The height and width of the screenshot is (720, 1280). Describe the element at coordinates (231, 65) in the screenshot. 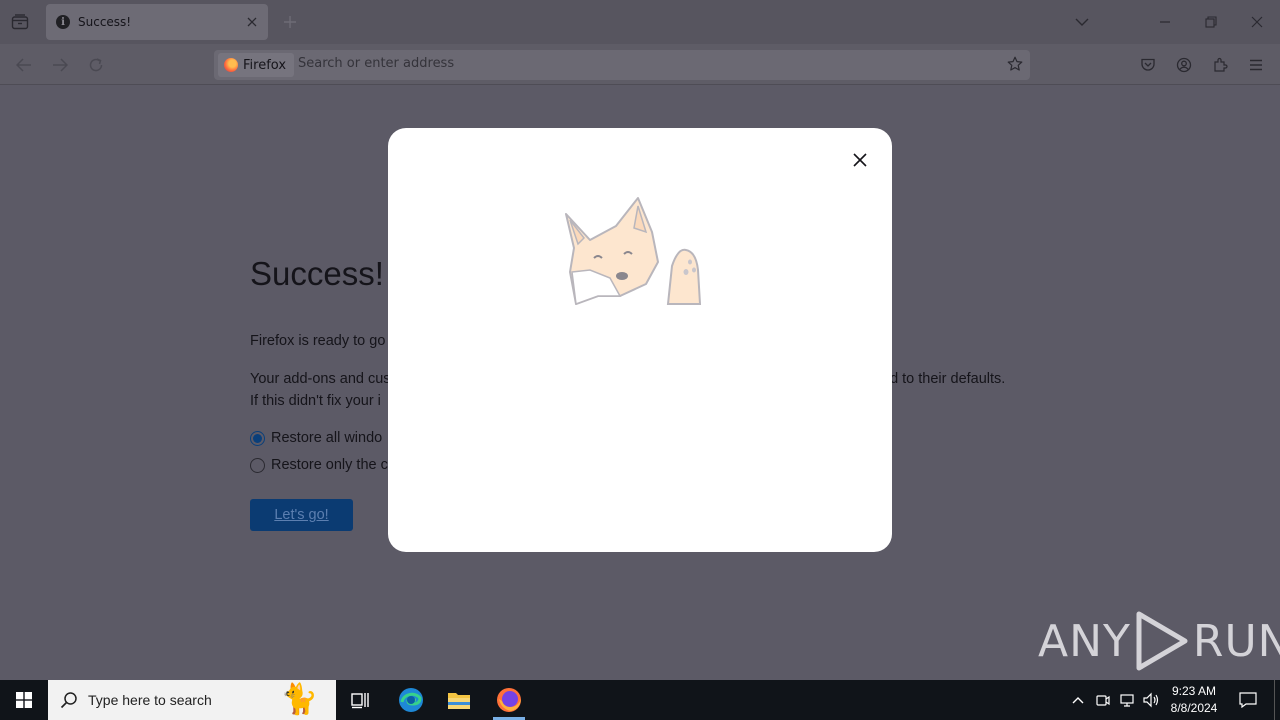

I see `firefox-logo-icon` at that location.